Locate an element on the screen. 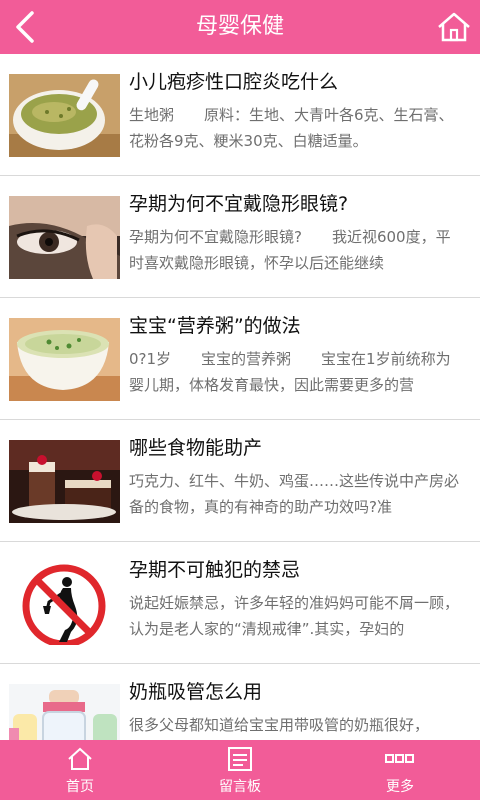  article-title: 小儿疱疹性口腔炎吃什么 is located at coordinates (234, 82).